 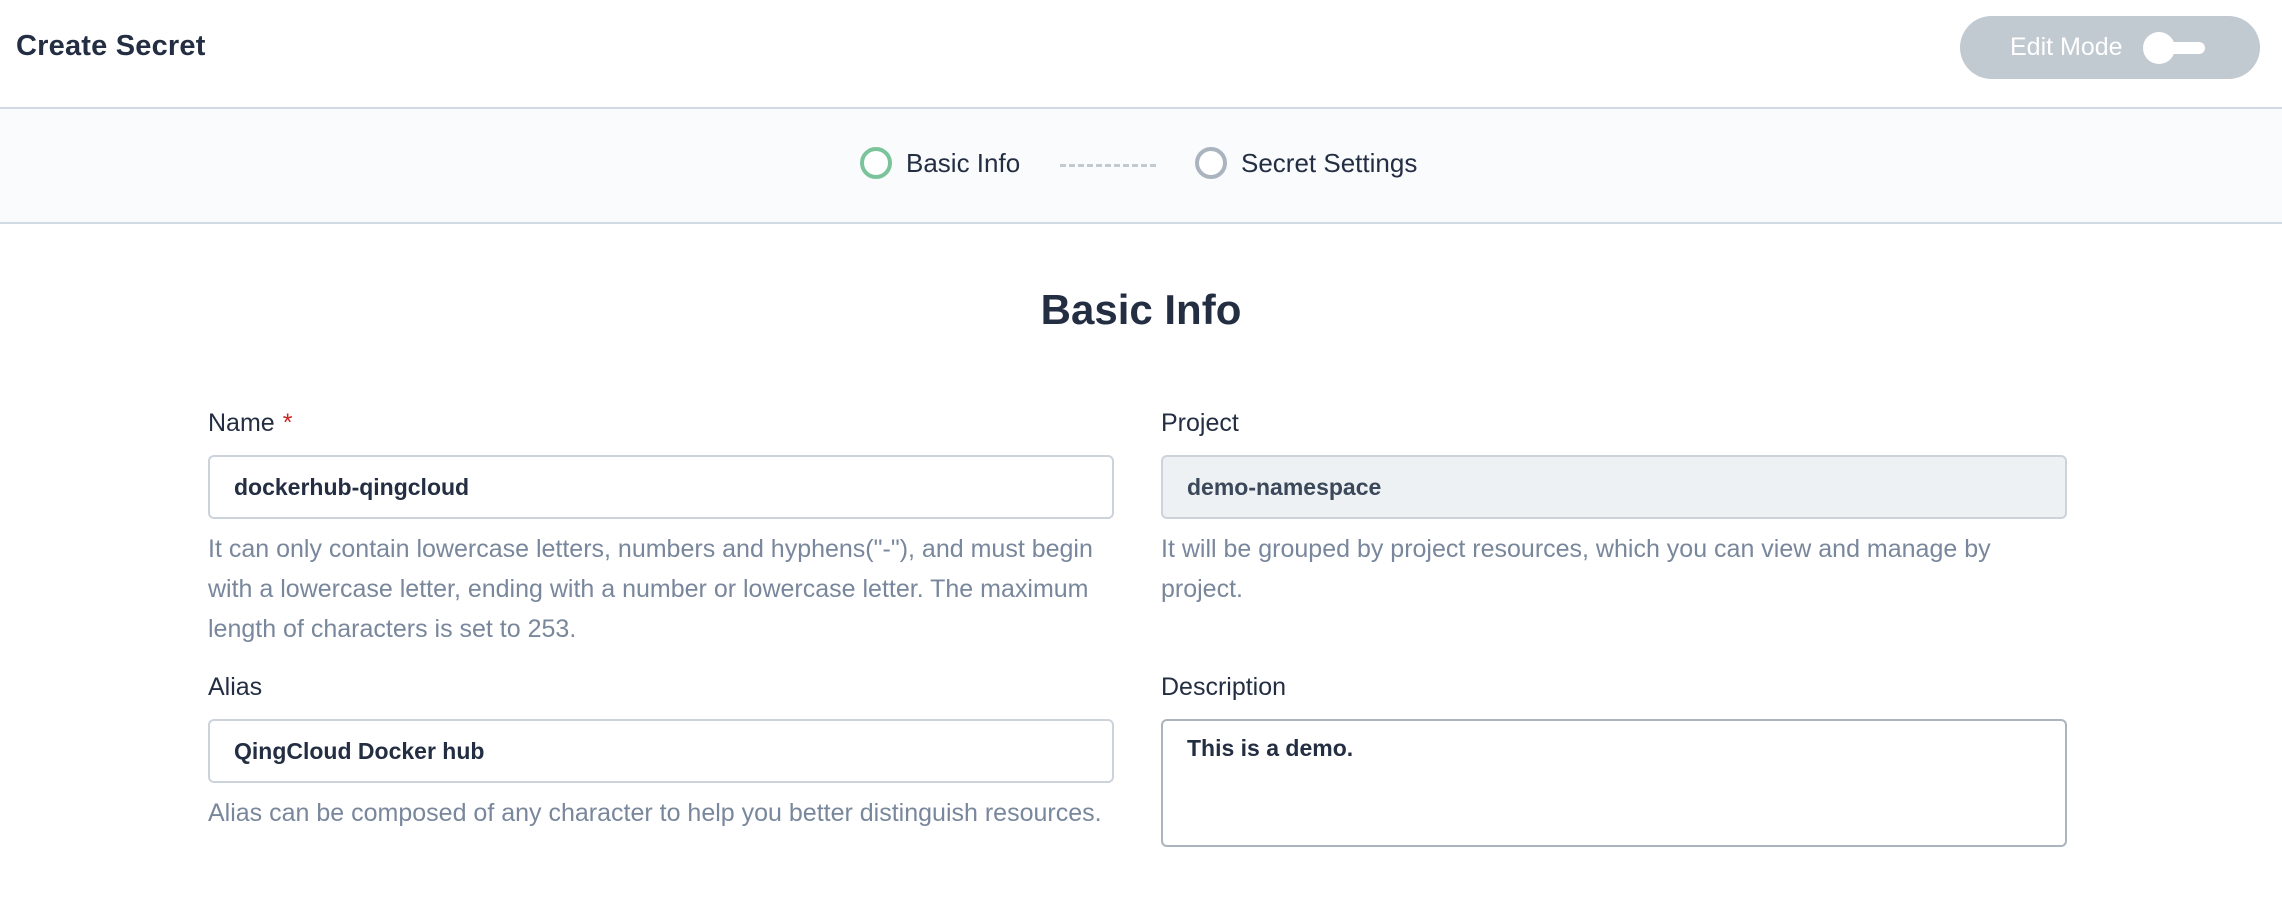 What do you see at coordinates (876, 163) in the screenshot?
I see `step-active-circle-icon` at bounding box center [876, 163].